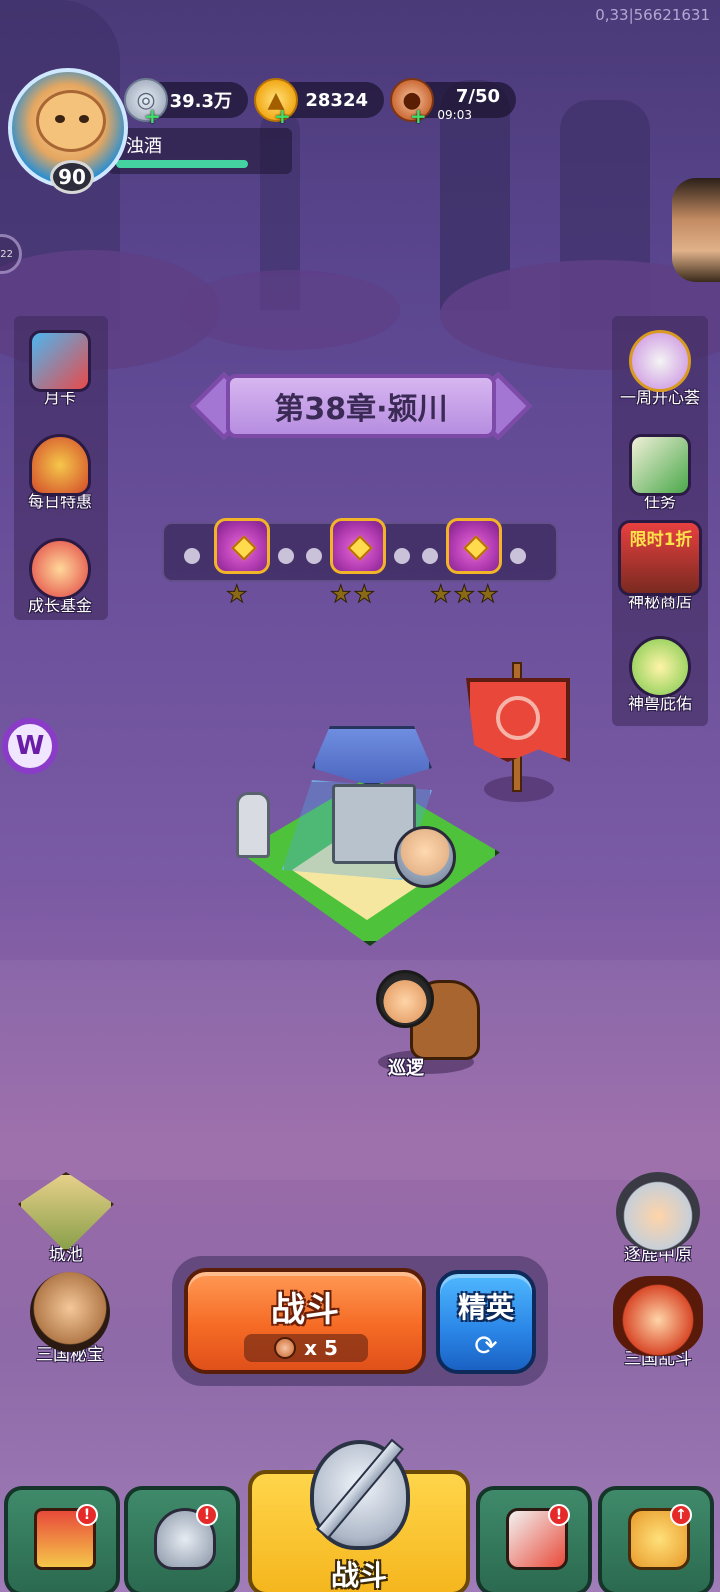 Image resolution: width=720 pixels, height=1592 pixels. What do you see at coordinates (60, 465) in the screenshot?
I see `gift-bag-icon` at bounding box center [60, 465].